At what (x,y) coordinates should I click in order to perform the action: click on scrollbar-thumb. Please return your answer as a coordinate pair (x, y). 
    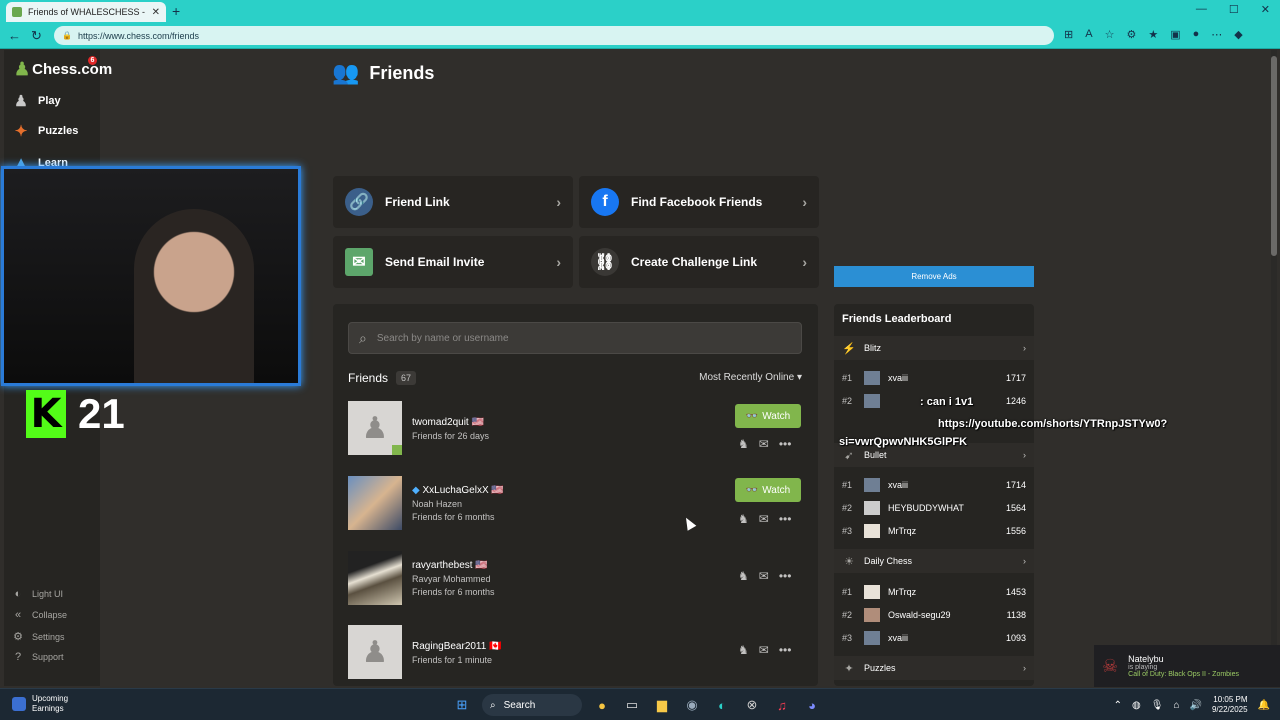
    Looking at the image, I should click on (1274, 156).